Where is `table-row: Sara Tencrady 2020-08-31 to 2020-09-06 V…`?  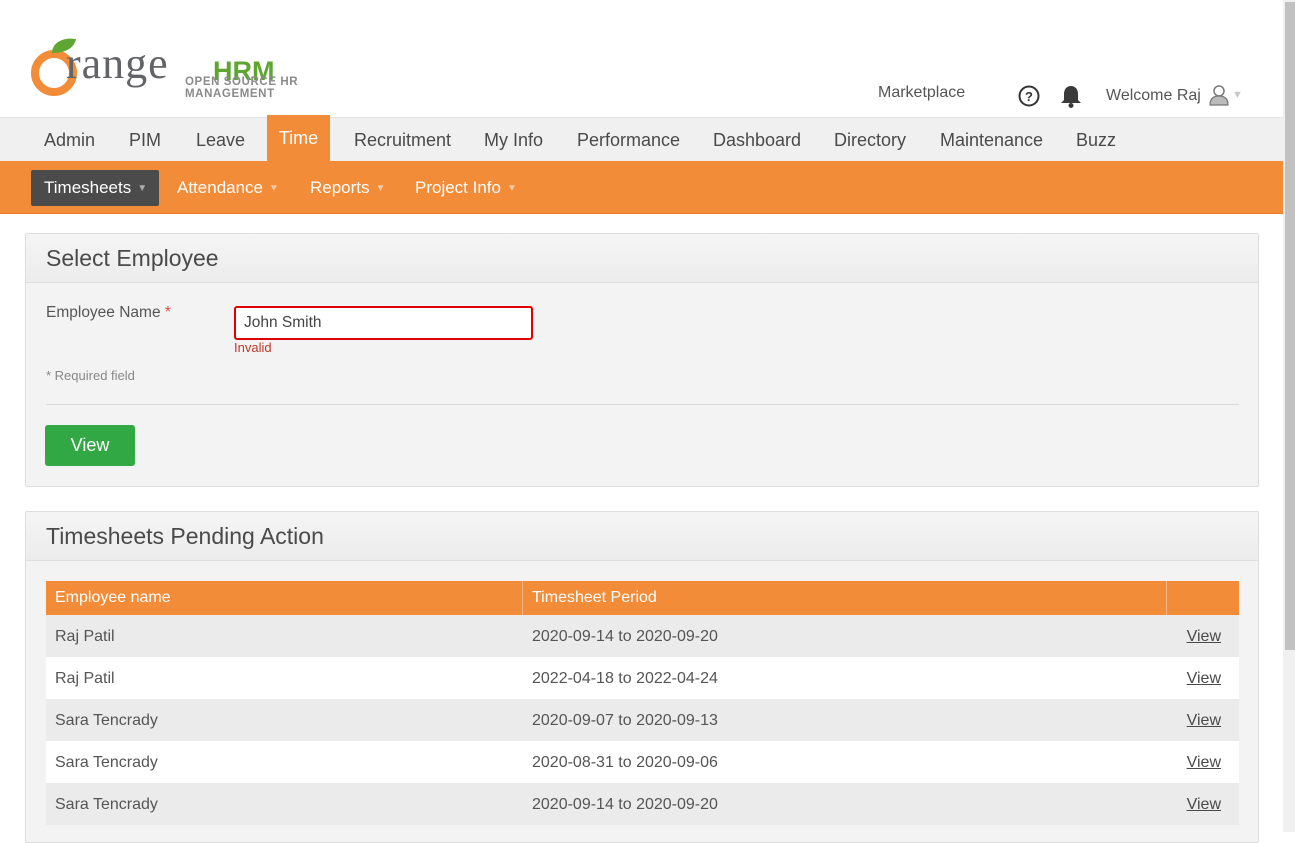 table-row: Sara Tencrady 2020-08-31 to 2020-09-06 V… is located at coordinates (642, 762).